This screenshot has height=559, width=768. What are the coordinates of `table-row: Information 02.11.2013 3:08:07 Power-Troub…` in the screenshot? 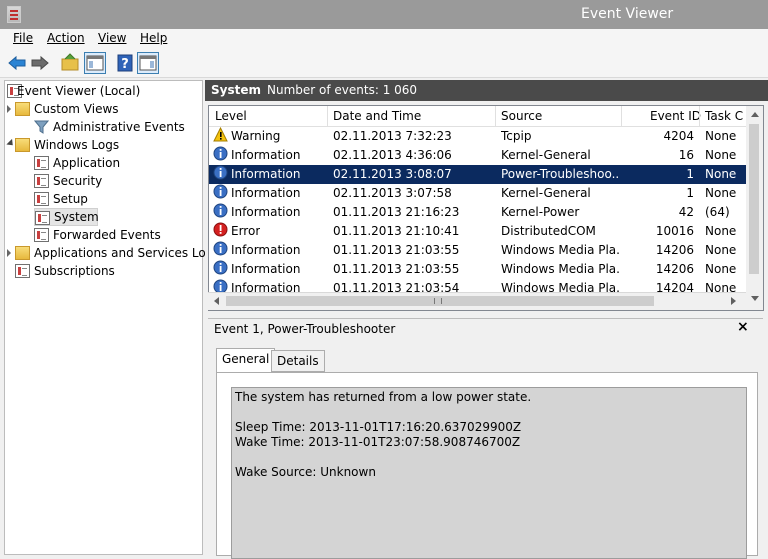 It's located at (478, 174).